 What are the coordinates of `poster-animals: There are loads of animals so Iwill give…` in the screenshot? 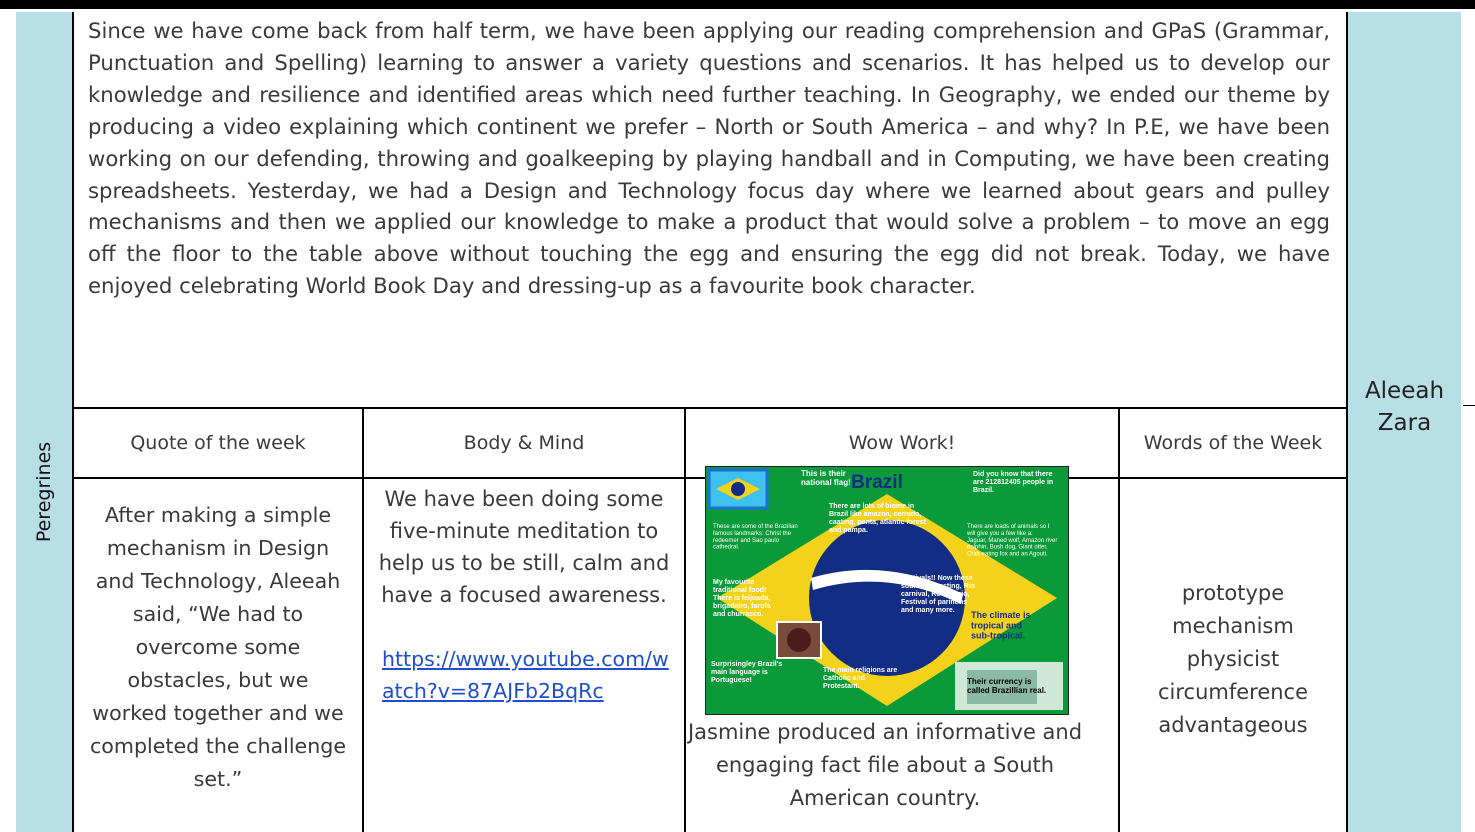 It's located at (1011, 541).